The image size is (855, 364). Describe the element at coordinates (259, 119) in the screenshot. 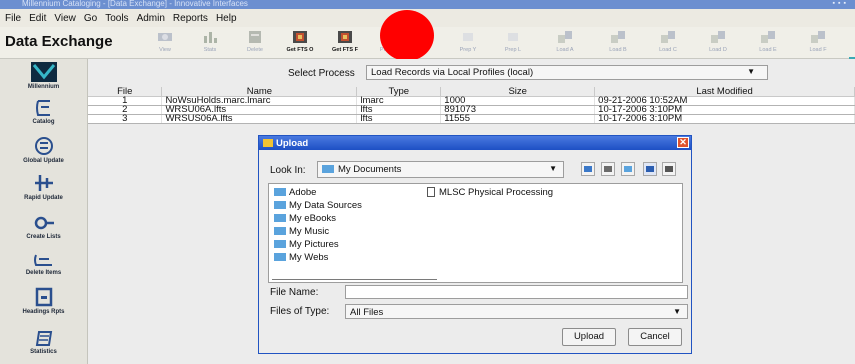

I see `cell-name: WRSUS06A.lfts` at that location.